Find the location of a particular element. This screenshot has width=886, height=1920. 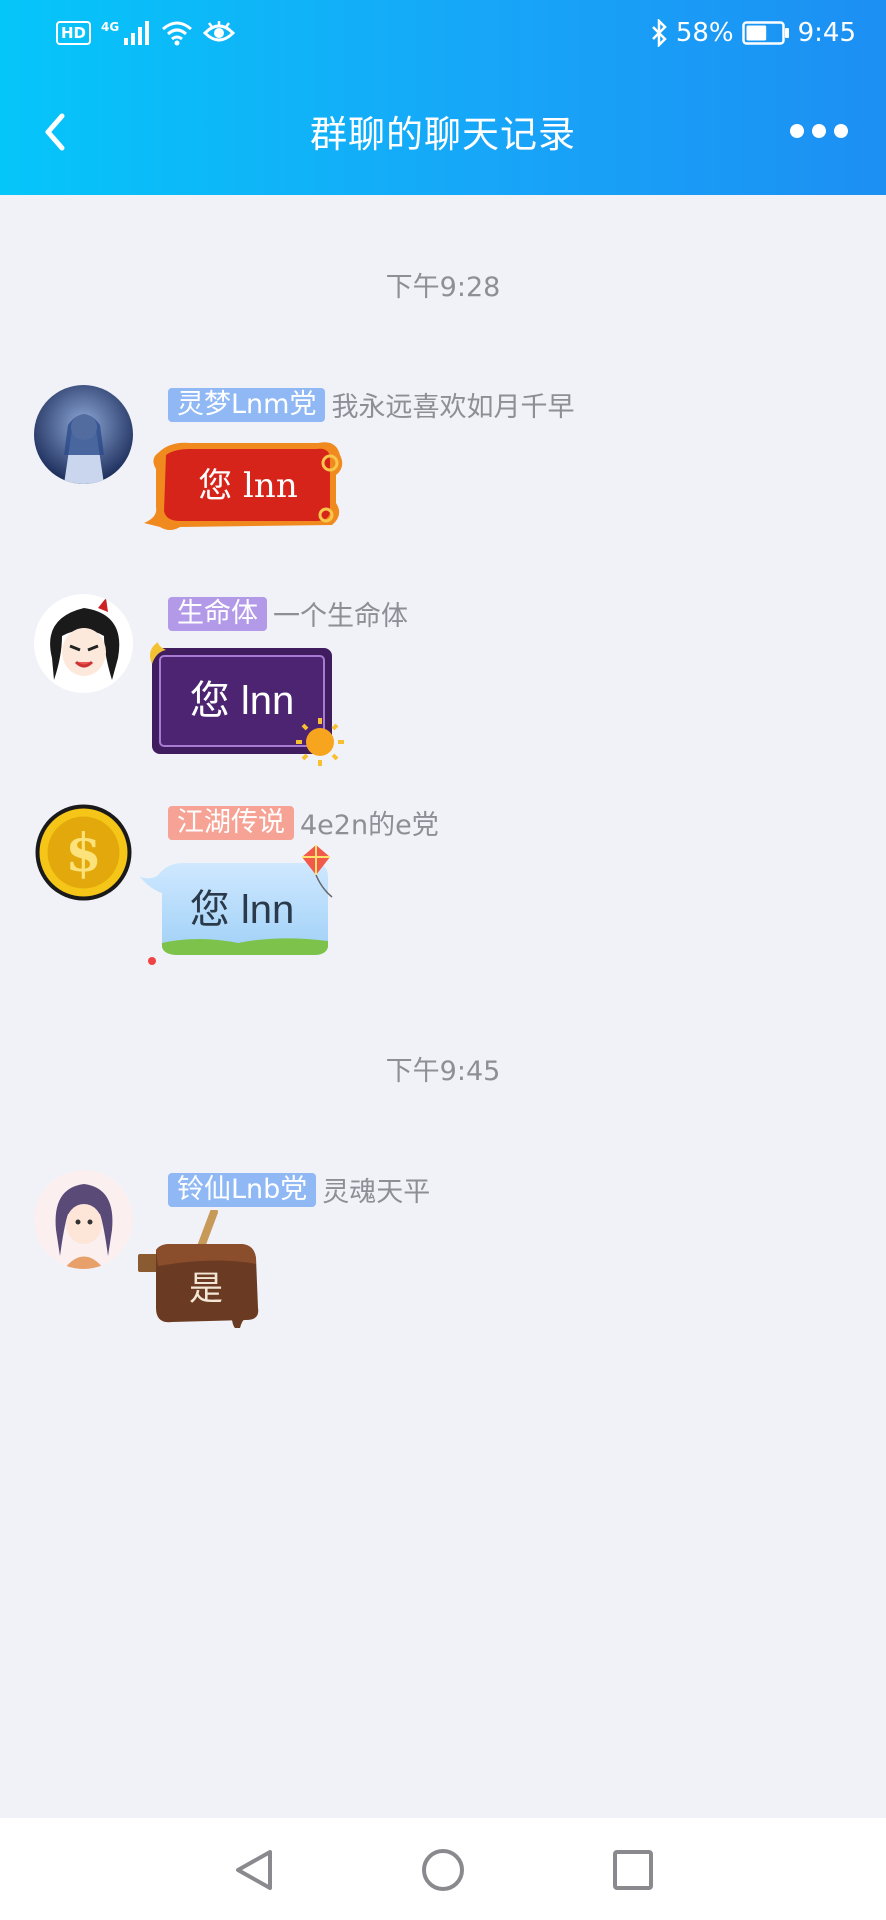

sender-nickname: 一个生命体 is located at coordinates (340, 616).